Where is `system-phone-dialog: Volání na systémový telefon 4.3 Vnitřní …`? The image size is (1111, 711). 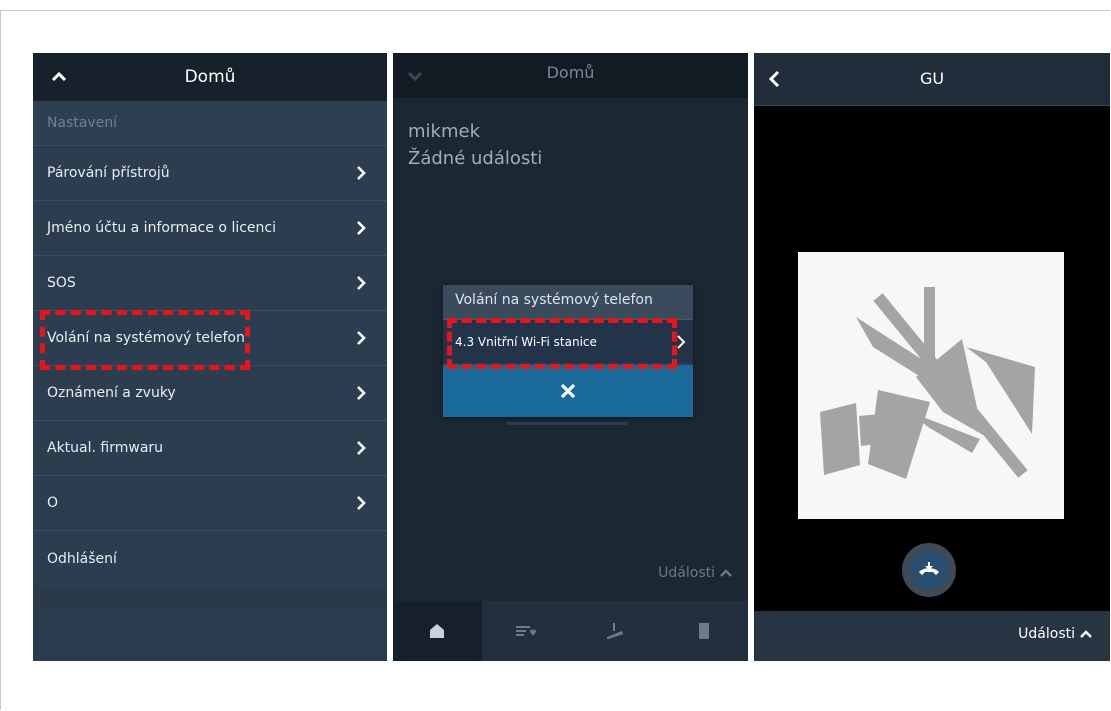
system-phone-dialog: Volání na systémový telefon 4.3 Vnitřní … is located at coordinates (568, 351).